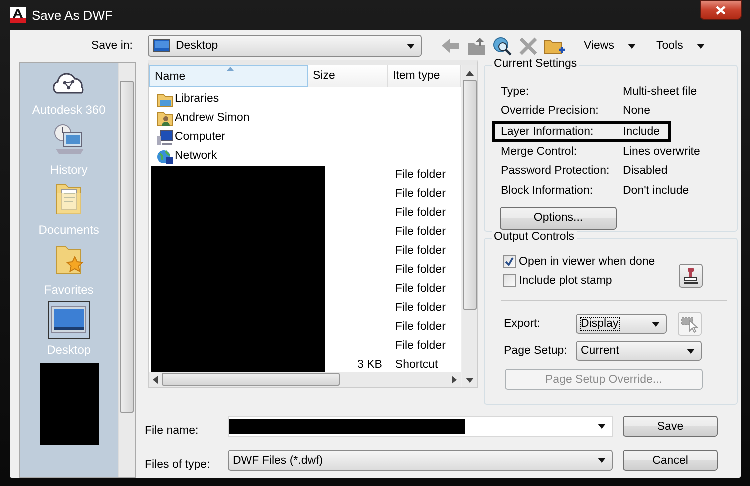  I want to click on window-title: Save As DWF, so click(72, 15).